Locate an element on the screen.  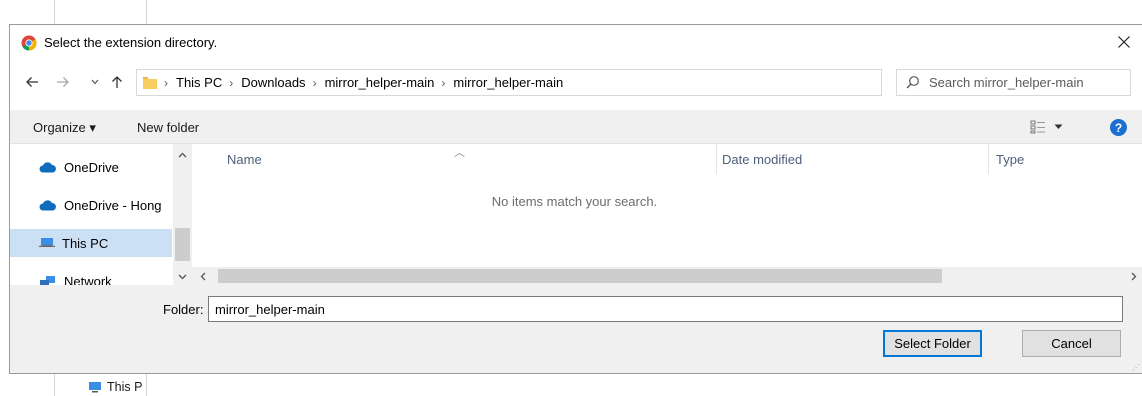
cancel-button: Cancel is located at coordinates (1071, 343).